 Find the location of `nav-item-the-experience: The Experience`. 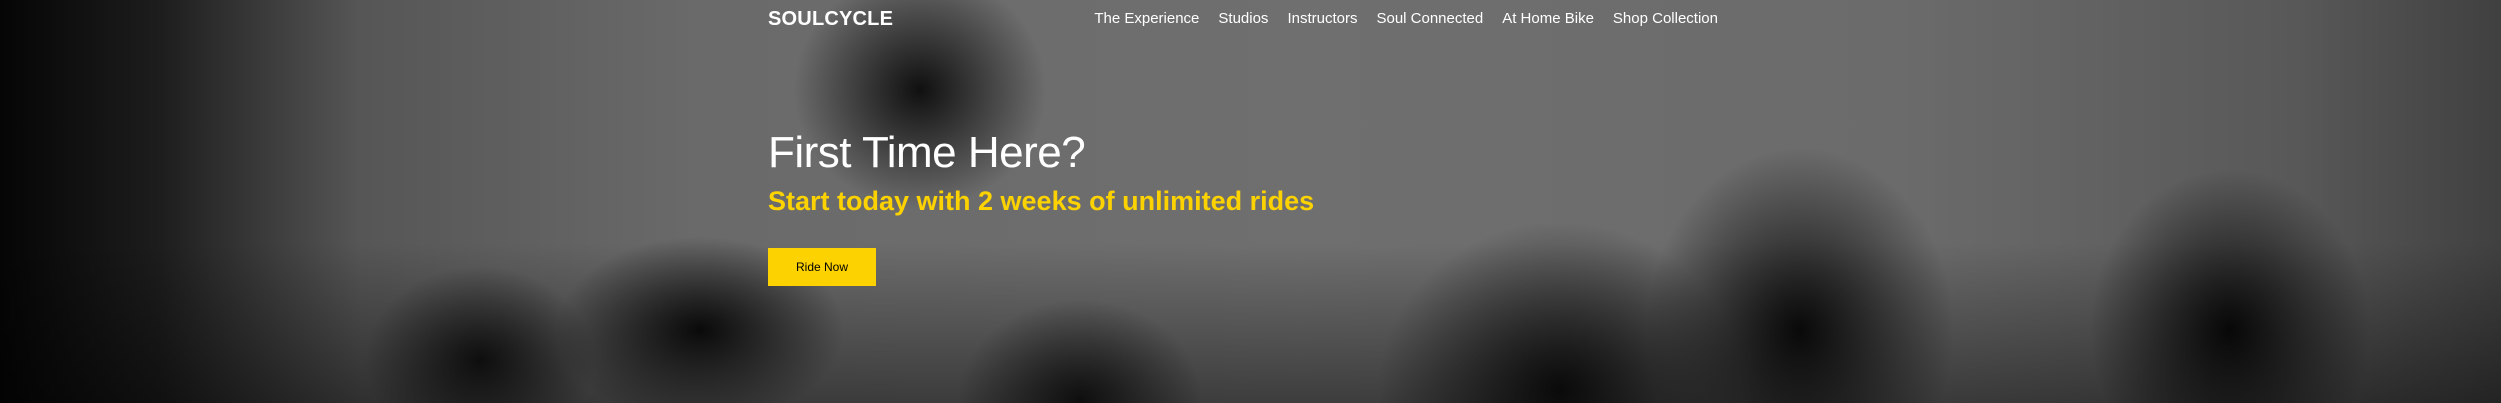

nav-item-the-experience: The Experience is located at coordinates (1146, 18).